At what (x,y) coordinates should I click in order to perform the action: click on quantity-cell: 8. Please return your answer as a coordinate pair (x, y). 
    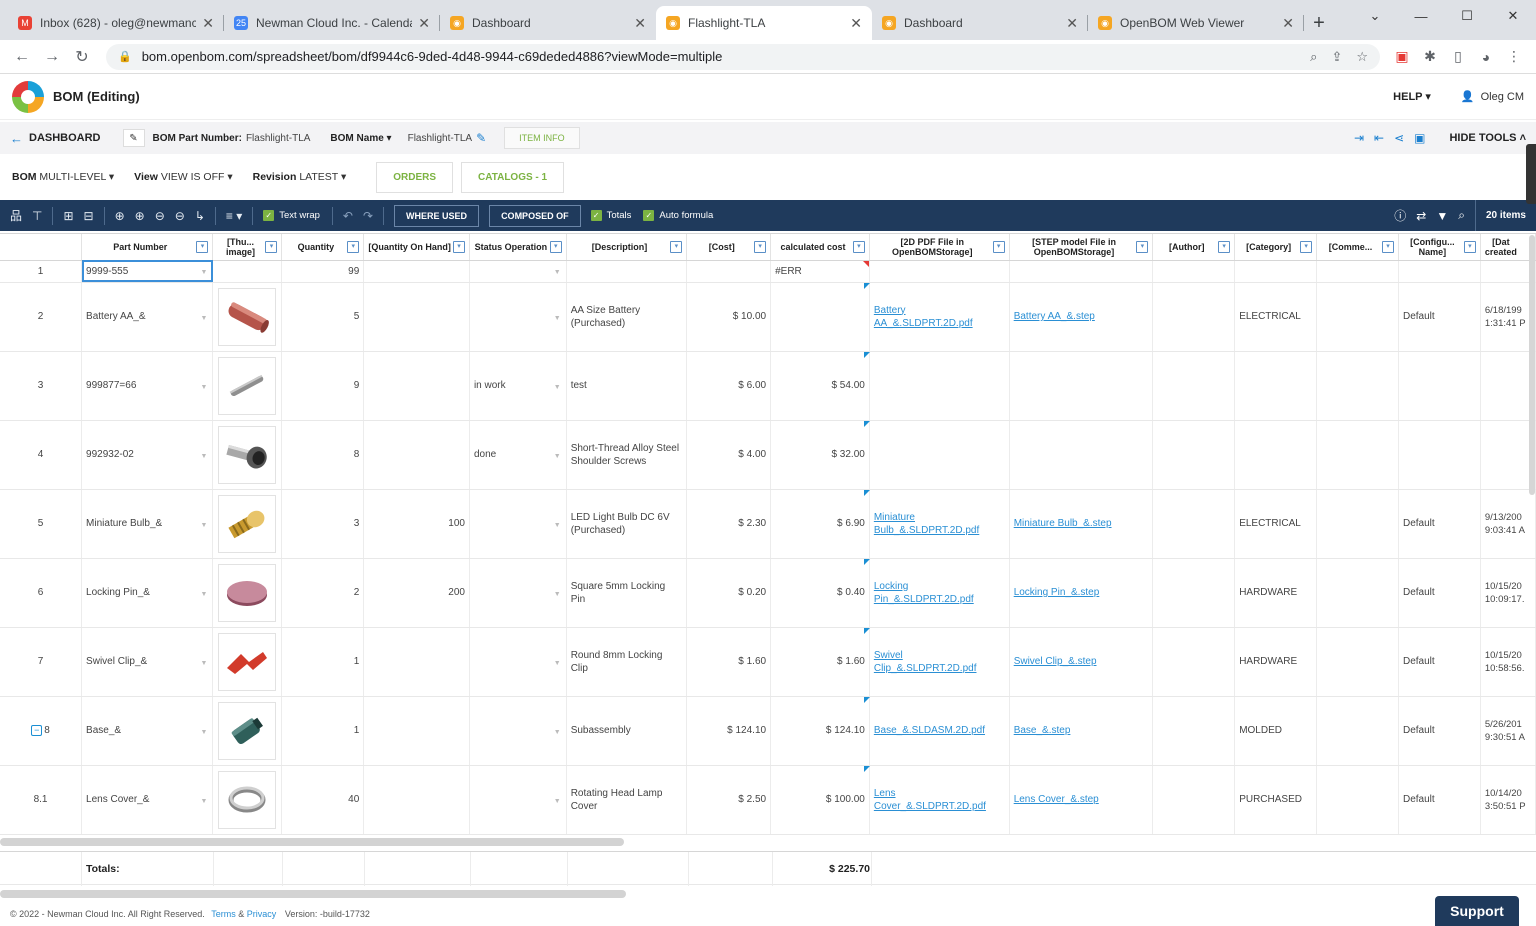
    Looking at the image, I should click on (323, 455).